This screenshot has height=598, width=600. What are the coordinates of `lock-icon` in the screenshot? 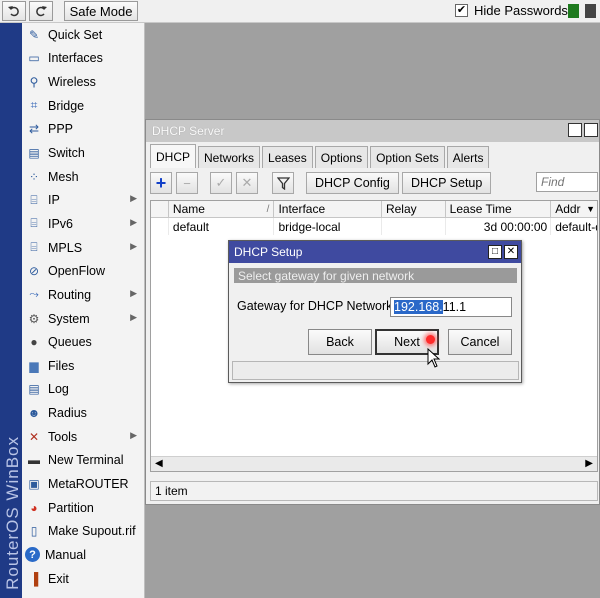 It's located at (590, 11).